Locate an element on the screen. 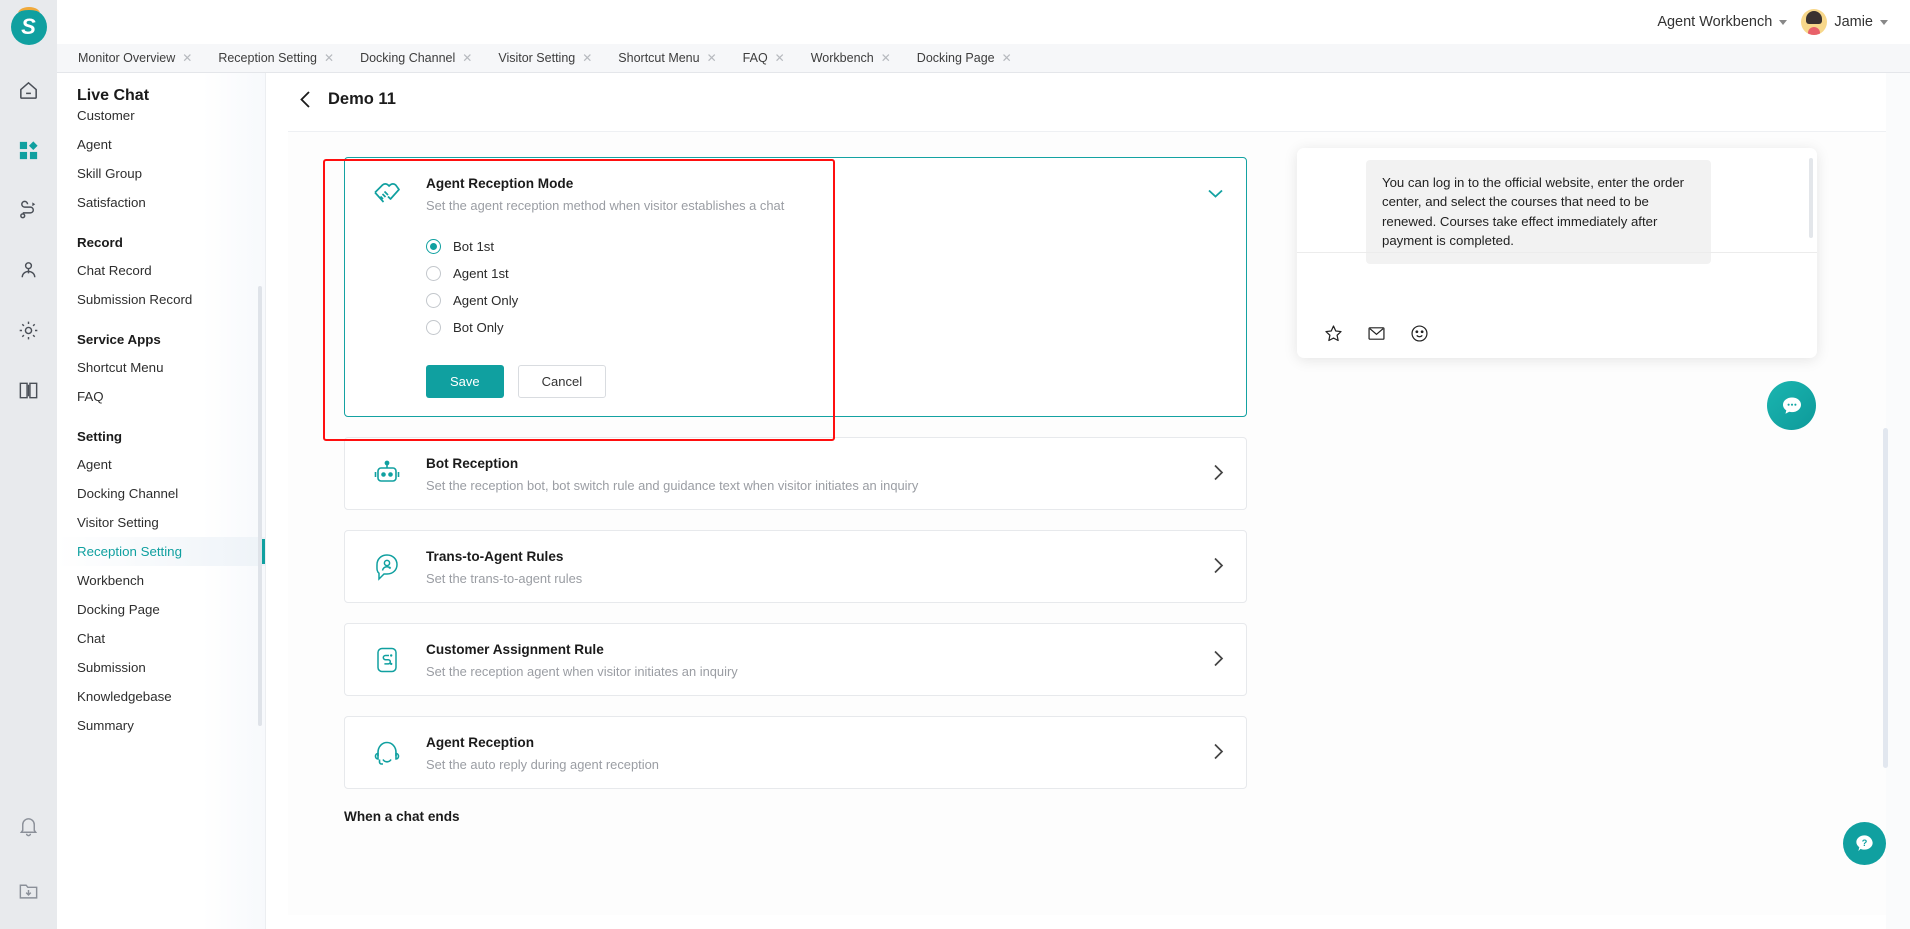 Image resolution: width=1910 pixels, height=929 pixels. cancel-button: Cancel is located at coordinates (562, 381).